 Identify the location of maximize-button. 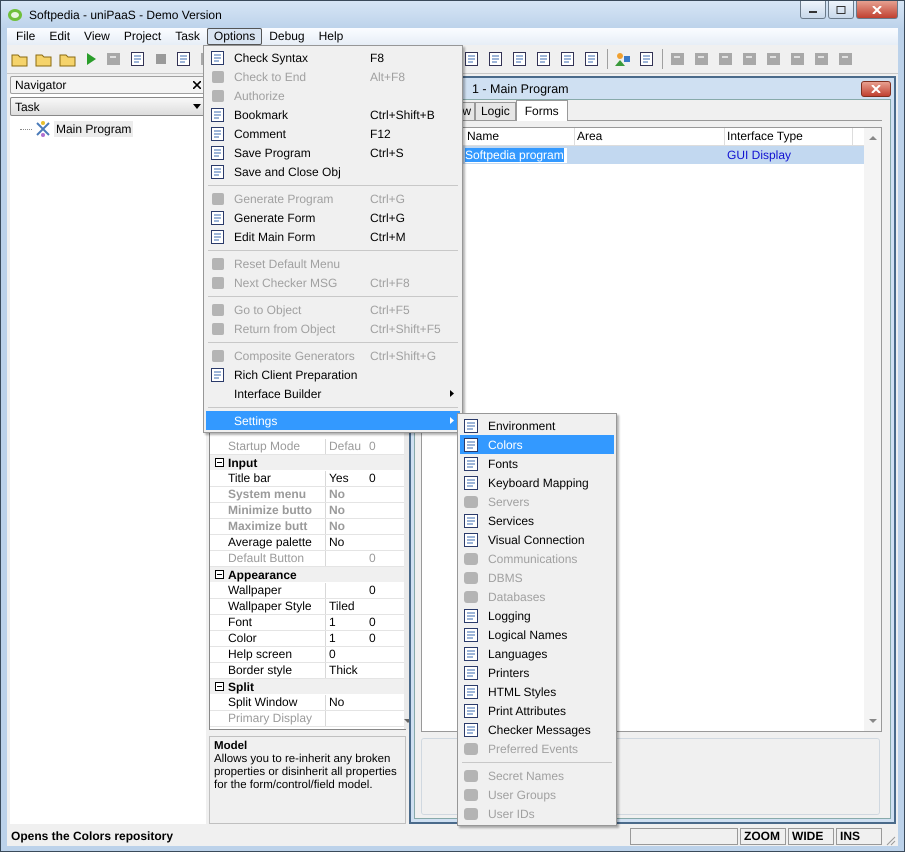
(841, 10).